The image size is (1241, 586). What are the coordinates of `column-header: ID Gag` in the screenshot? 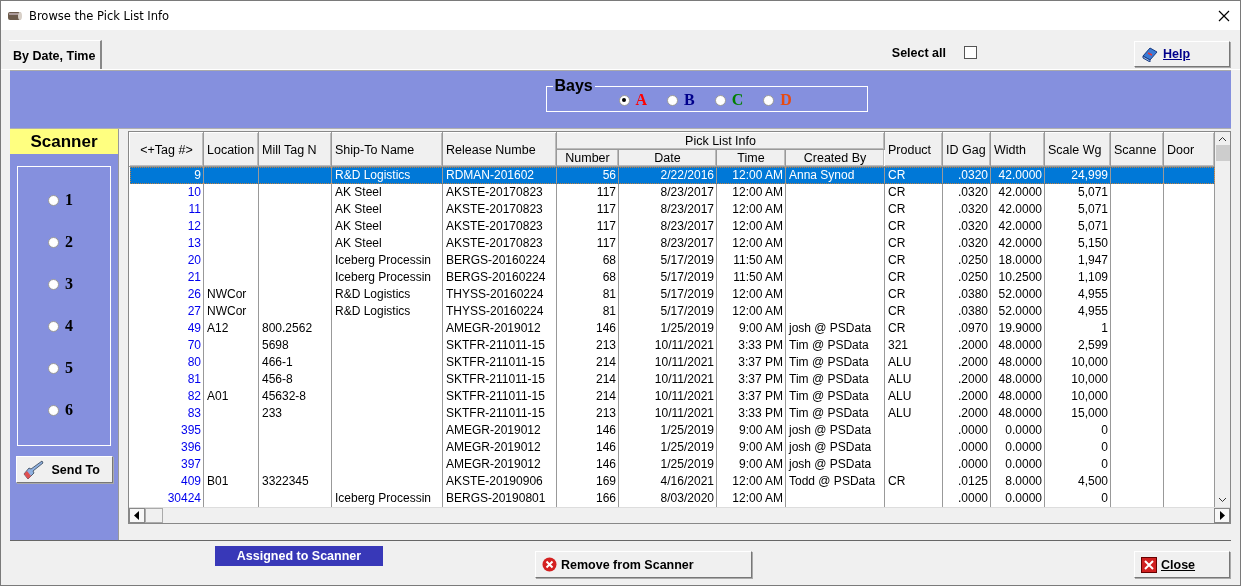 It's located at (966, 149).